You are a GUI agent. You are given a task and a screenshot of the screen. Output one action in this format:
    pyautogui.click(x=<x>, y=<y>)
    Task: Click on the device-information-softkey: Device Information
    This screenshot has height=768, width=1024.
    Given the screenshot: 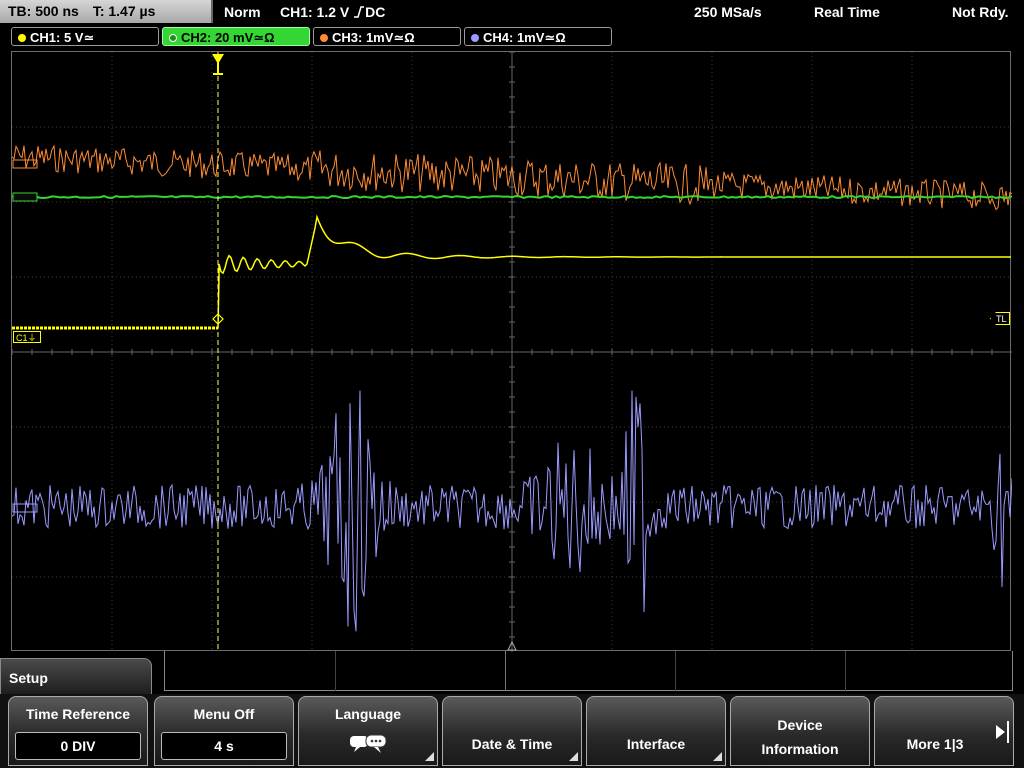 What is the action you would take?
    pyautogui.click(x=800, y=731)
    